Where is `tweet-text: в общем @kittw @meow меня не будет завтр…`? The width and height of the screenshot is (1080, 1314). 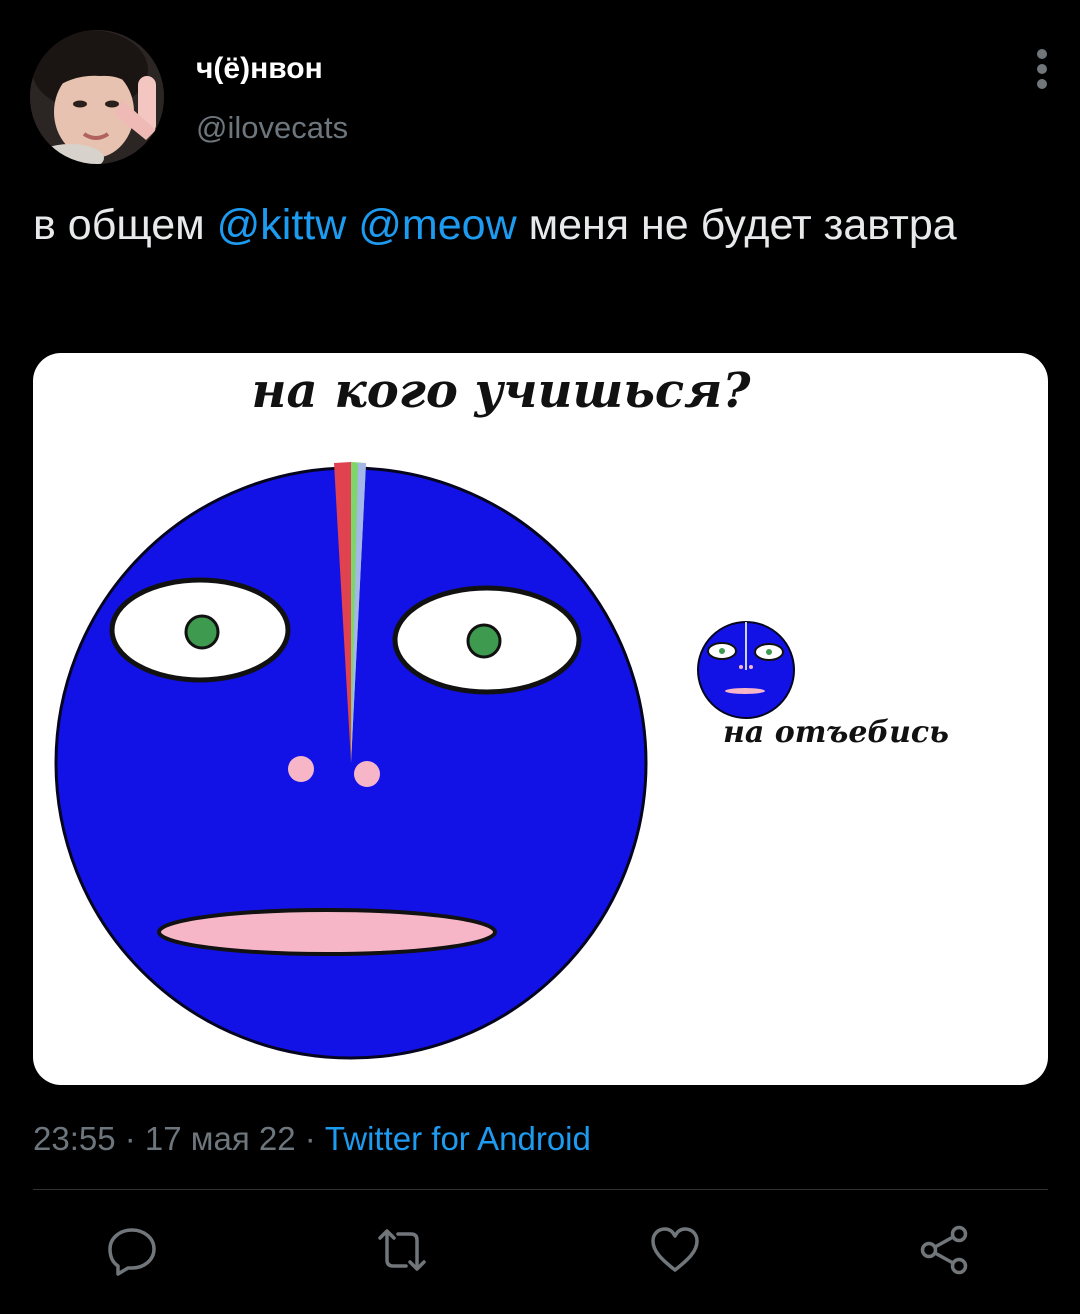
tweet-text: в общем @kittw @meow меня не будет завтр… is located at coordinates (538, 225).